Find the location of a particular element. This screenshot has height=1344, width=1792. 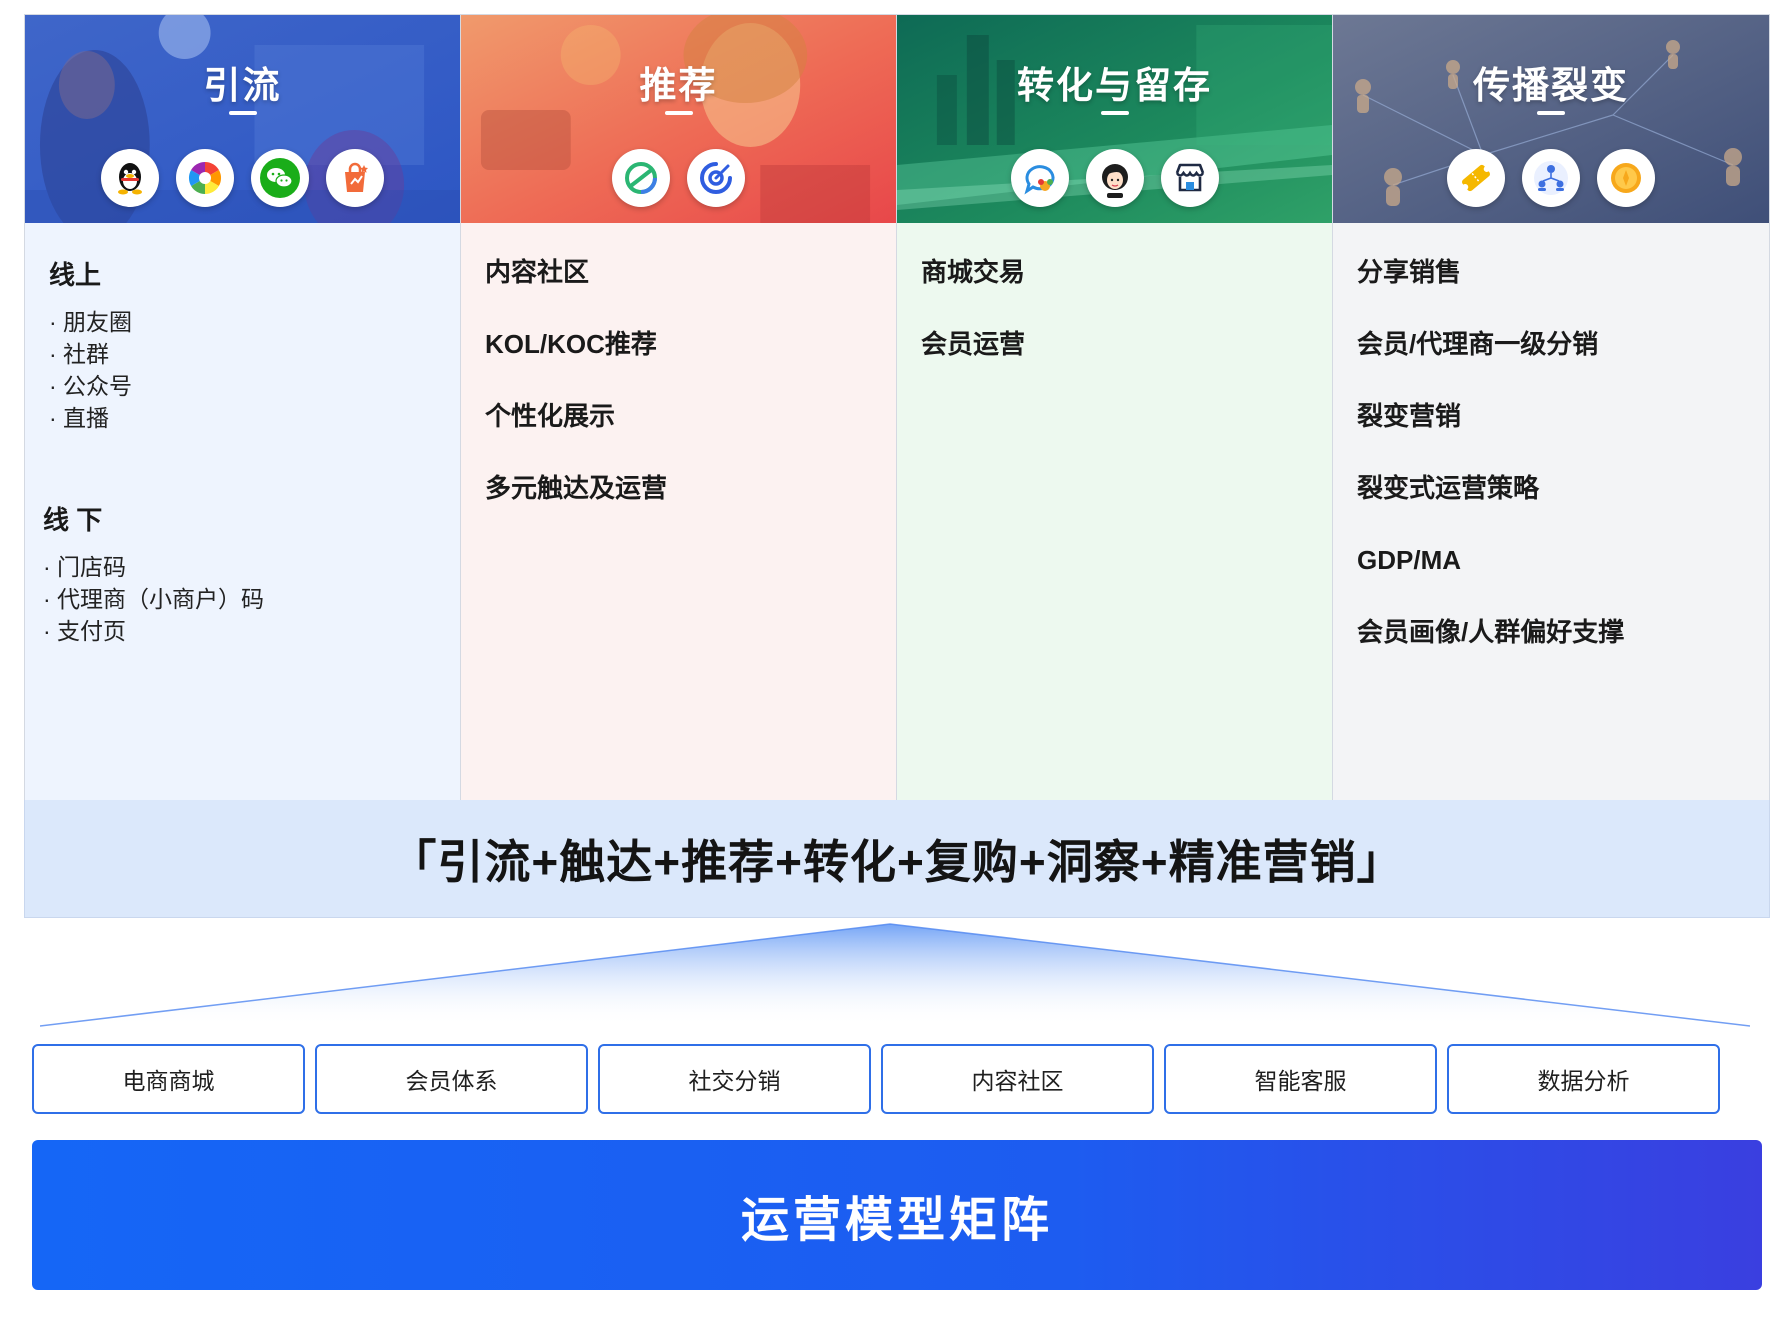

offline-group: 线 下 · 门店码 · 代理商（小商户）码 · 支付页 is located at coordinates (239, 573).